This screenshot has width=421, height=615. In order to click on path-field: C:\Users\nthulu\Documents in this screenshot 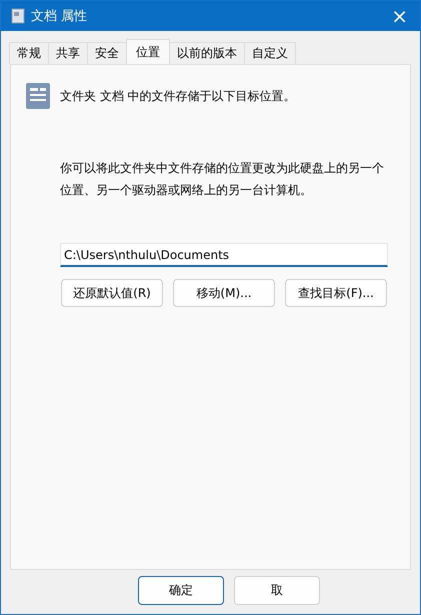, I will do `click(224, 255)`.